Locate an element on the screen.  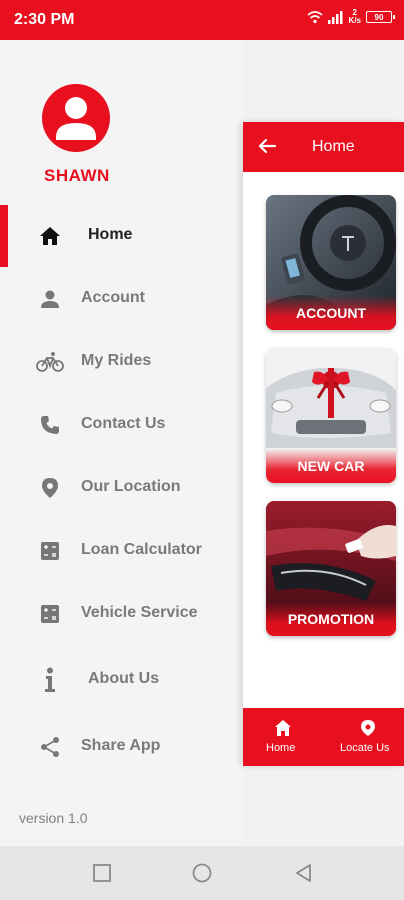
status-bar: 2:30 PM 2 K/s 90 is located at coordinates (202, 20).